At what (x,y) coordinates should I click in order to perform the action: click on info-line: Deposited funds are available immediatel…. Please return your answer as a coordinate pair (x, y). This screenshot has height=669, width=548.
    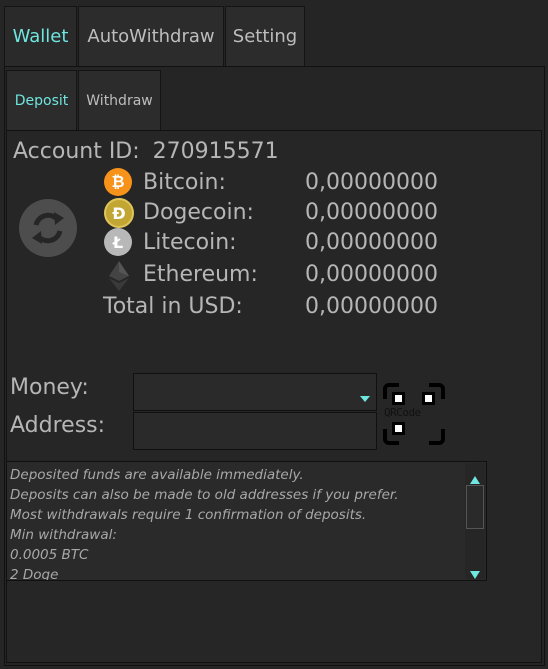
    Looking at the image, I should click on (157, 475).